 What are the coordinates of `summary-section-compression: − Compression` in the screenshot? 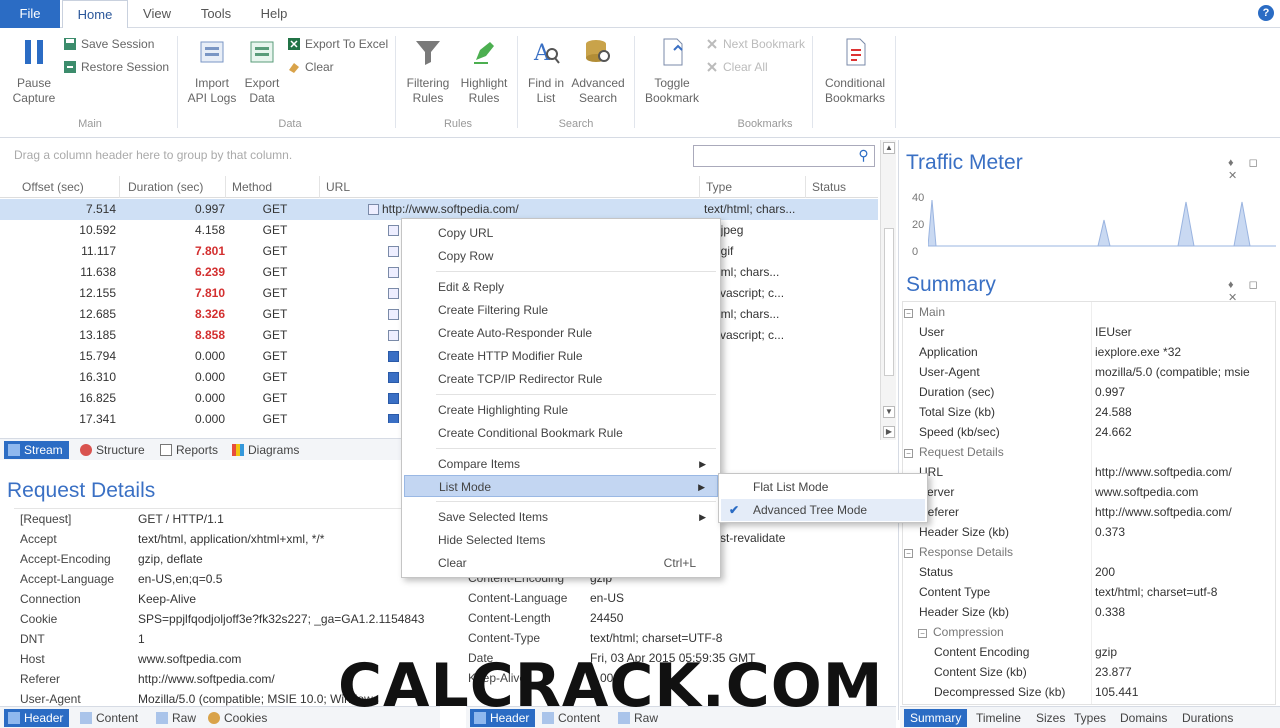 It's located at (1088, 632).